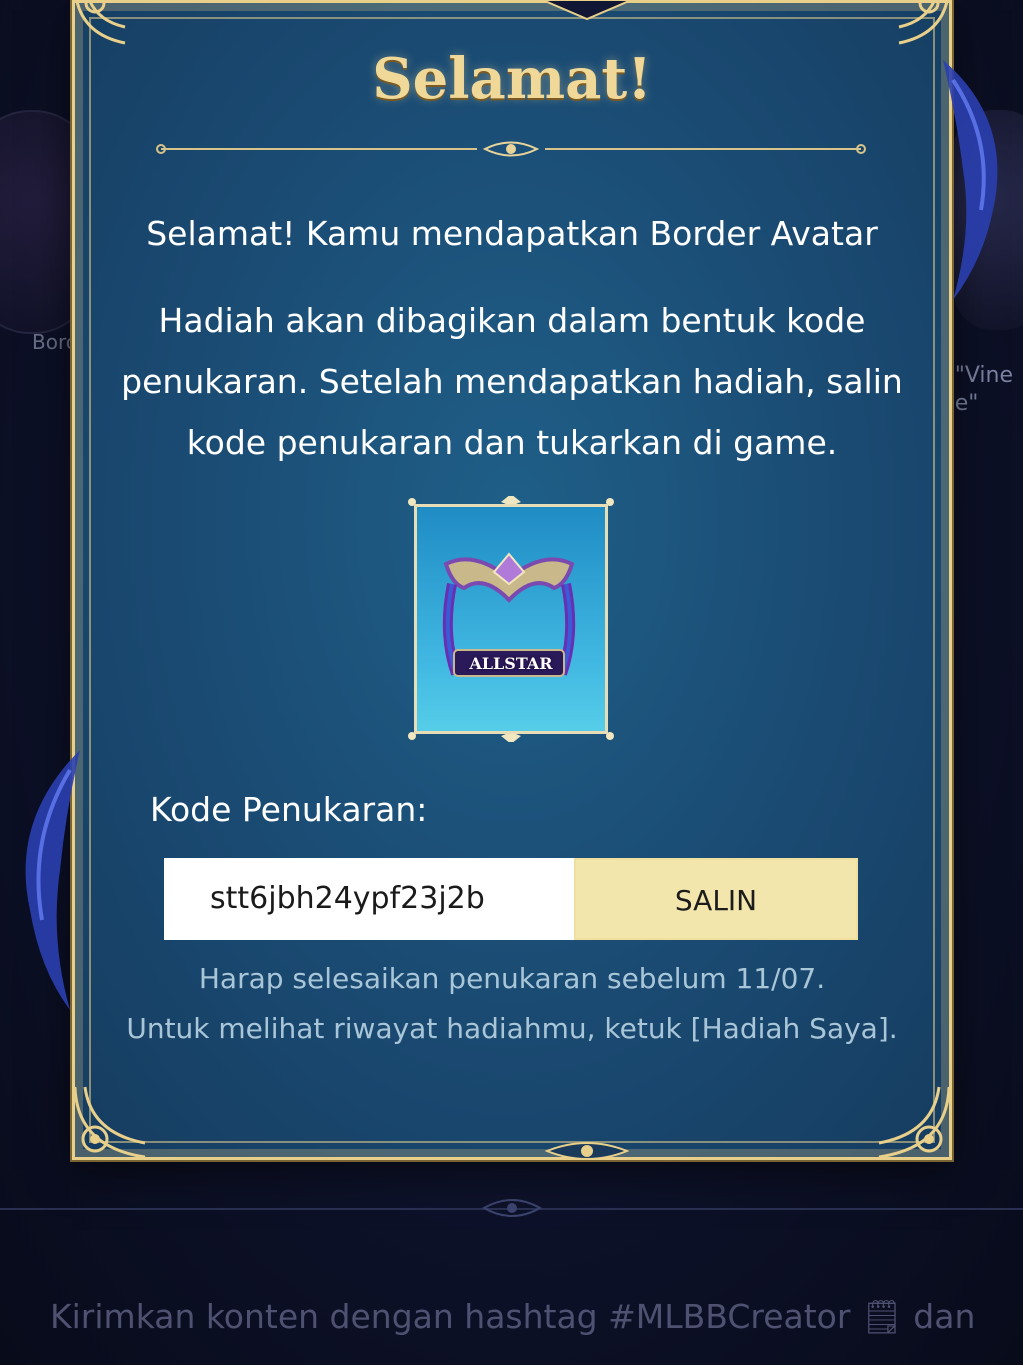 The image size is (1023, 1365). What do you see at coordinates (983, 389) in the screenshot?
I see `background-card-label: "Vine e"` at bounding box center [983, 389].